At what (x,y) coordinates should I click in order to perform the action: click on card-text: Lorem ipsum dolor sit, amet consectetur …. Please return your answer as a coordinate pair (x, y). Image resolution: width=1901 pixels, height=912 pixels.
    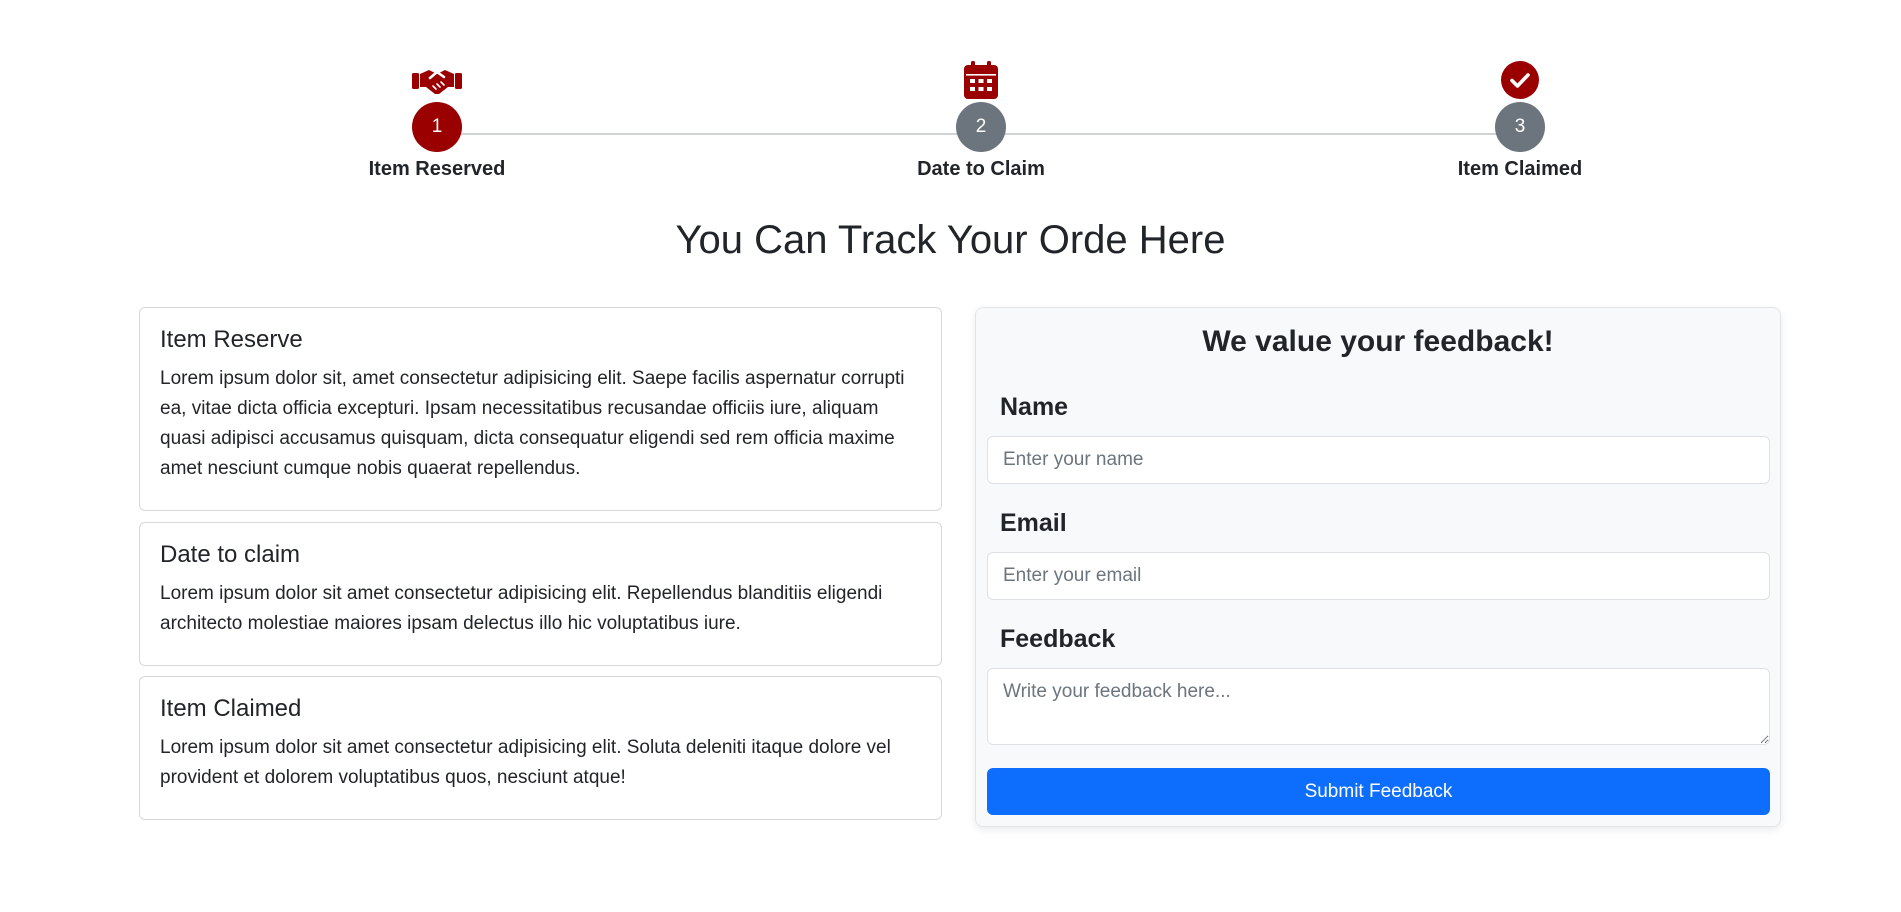
    Looking at the image, I should click on (532, 423).